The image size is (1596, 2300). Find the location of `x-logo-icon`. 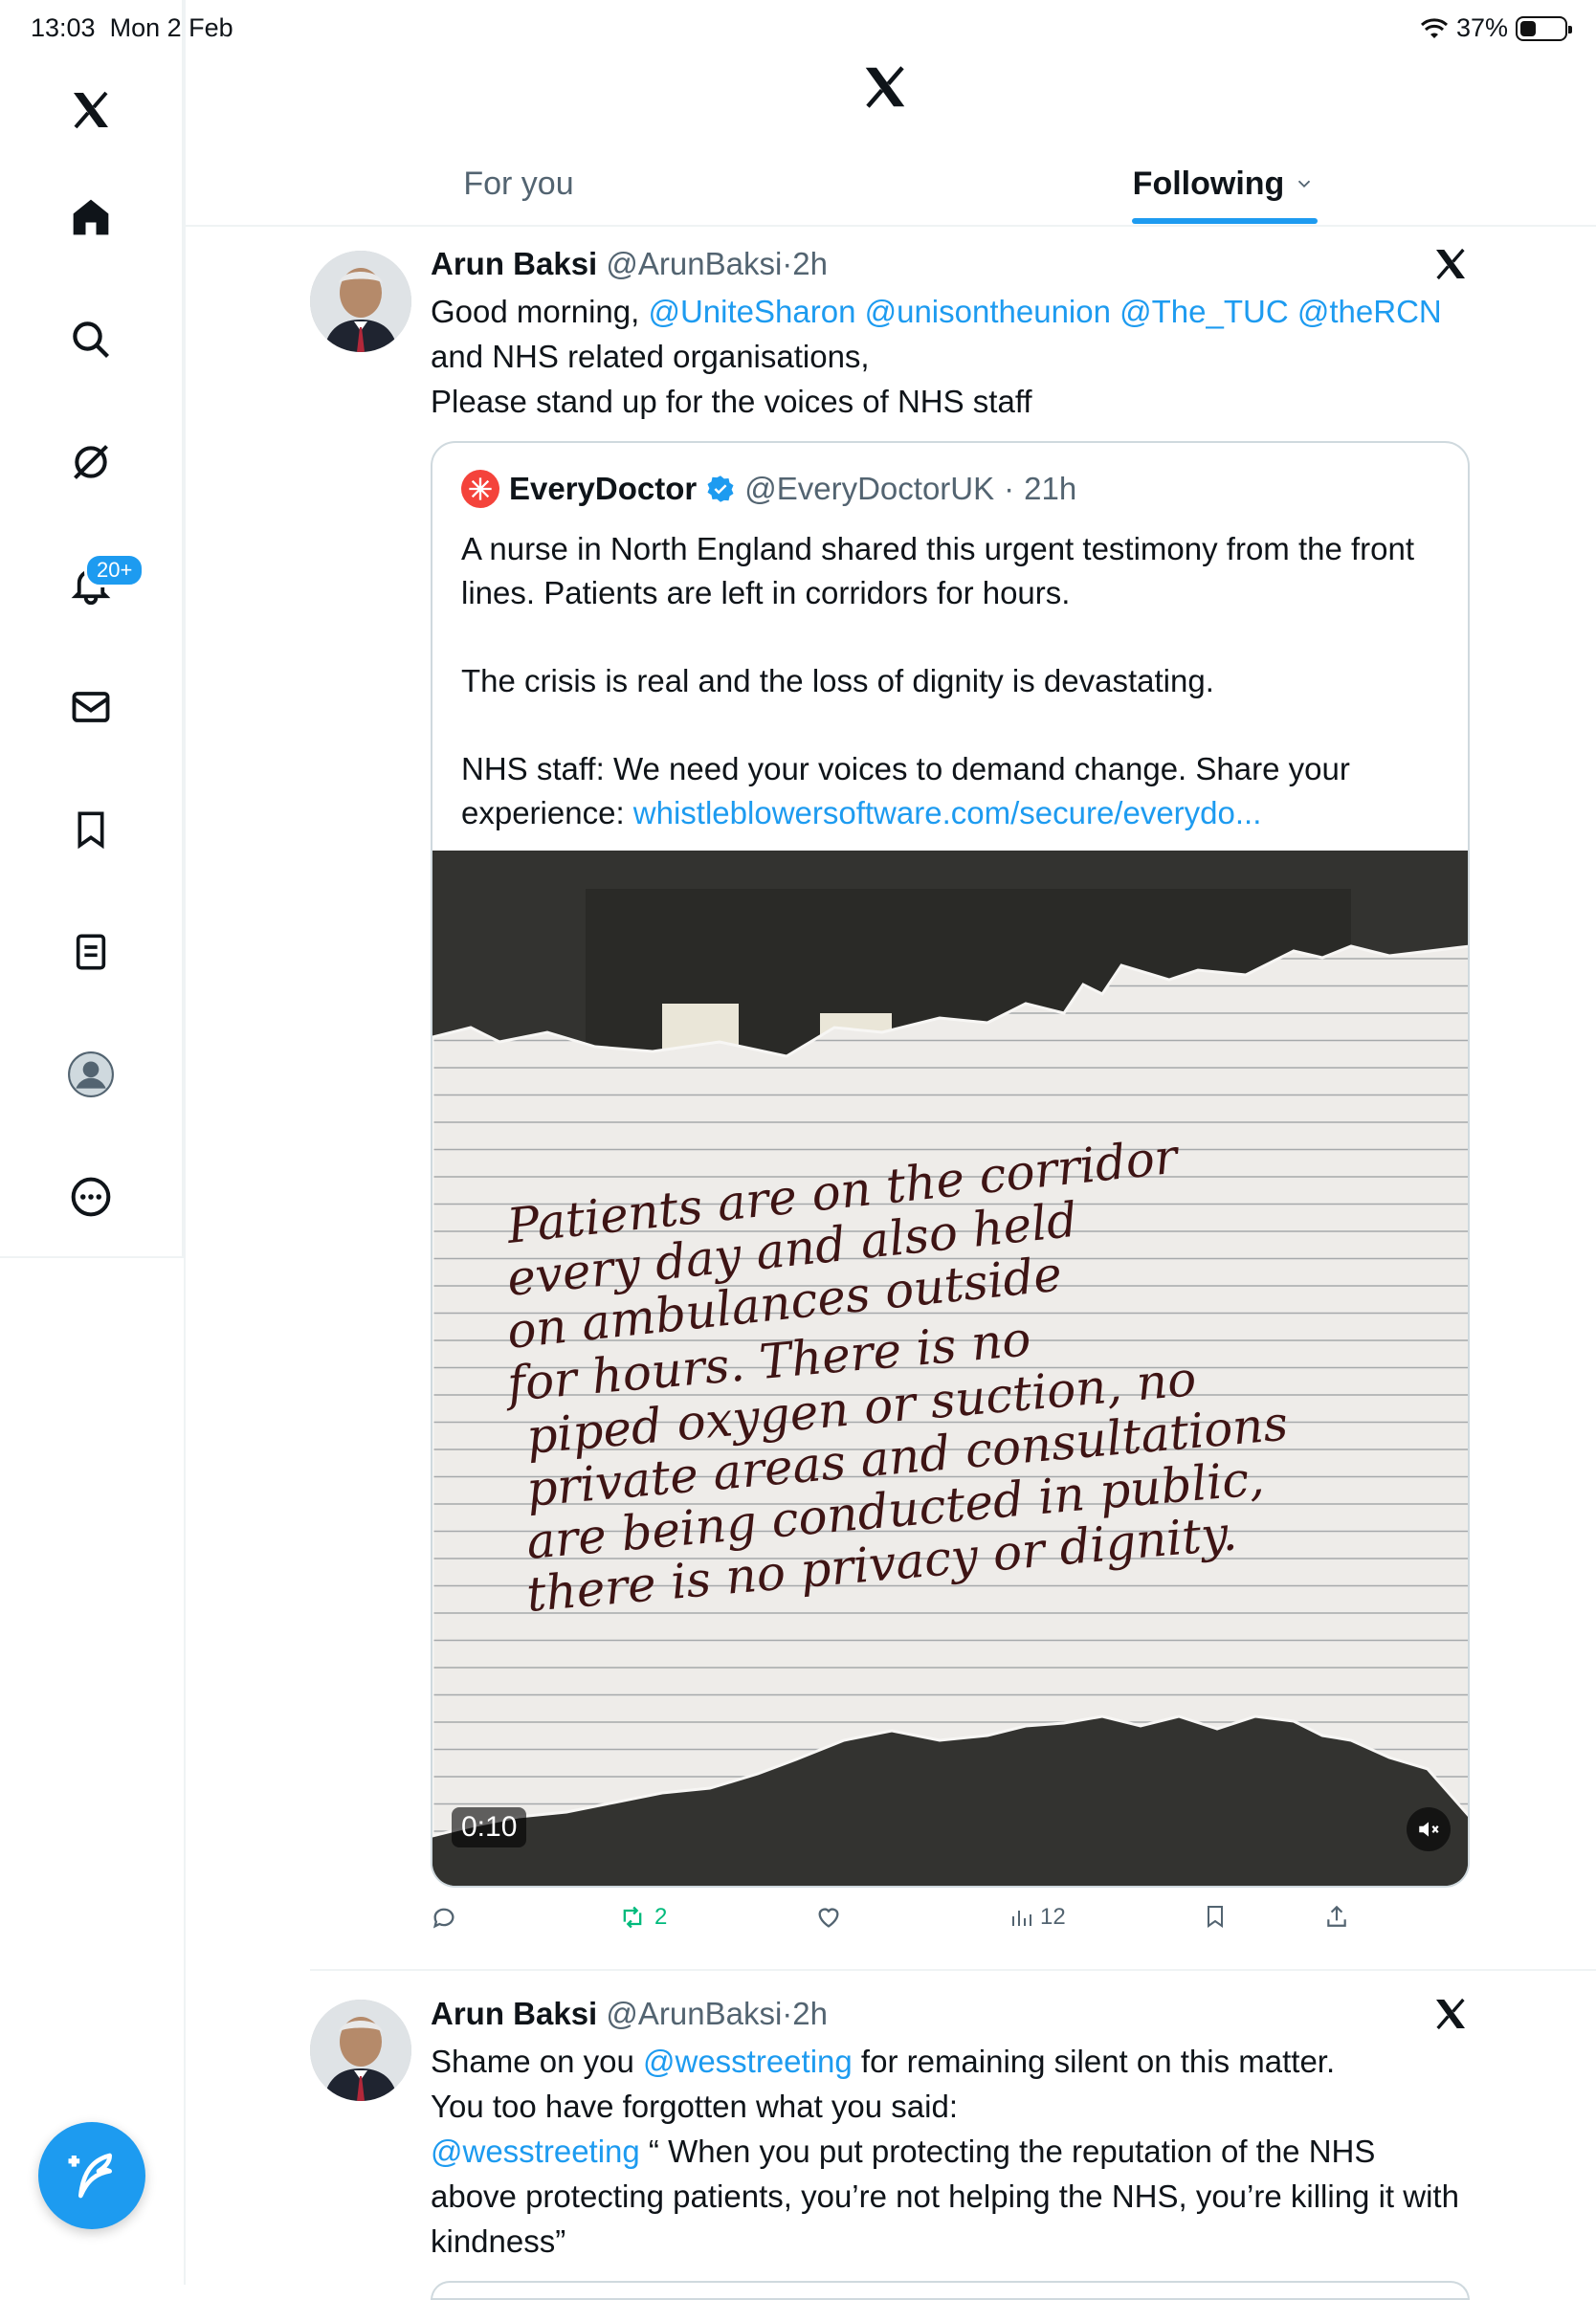

x-logo-icon is located at coordinates (91, 110).